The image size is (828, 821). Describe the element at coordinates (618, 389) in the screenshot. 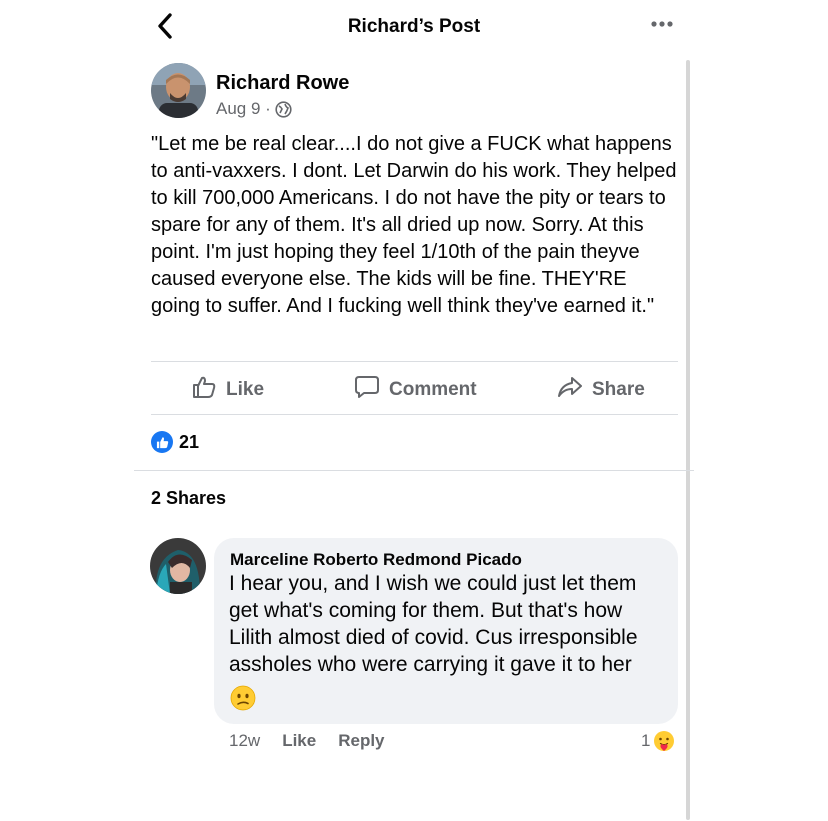

I see `share-label: Share` at that location.